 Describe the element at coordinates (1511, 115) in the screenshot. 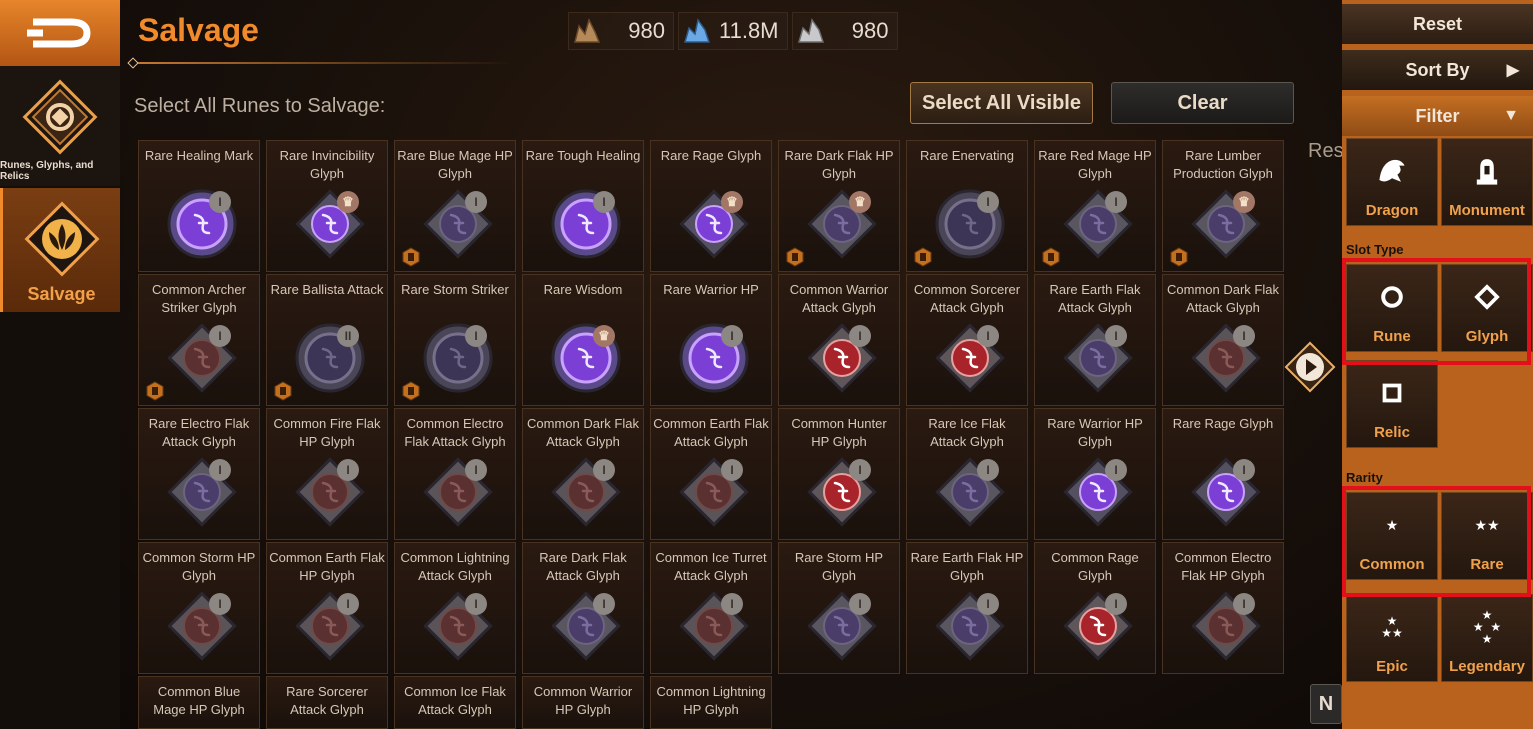

I see `triangle-down-icon: ▼` at that location.